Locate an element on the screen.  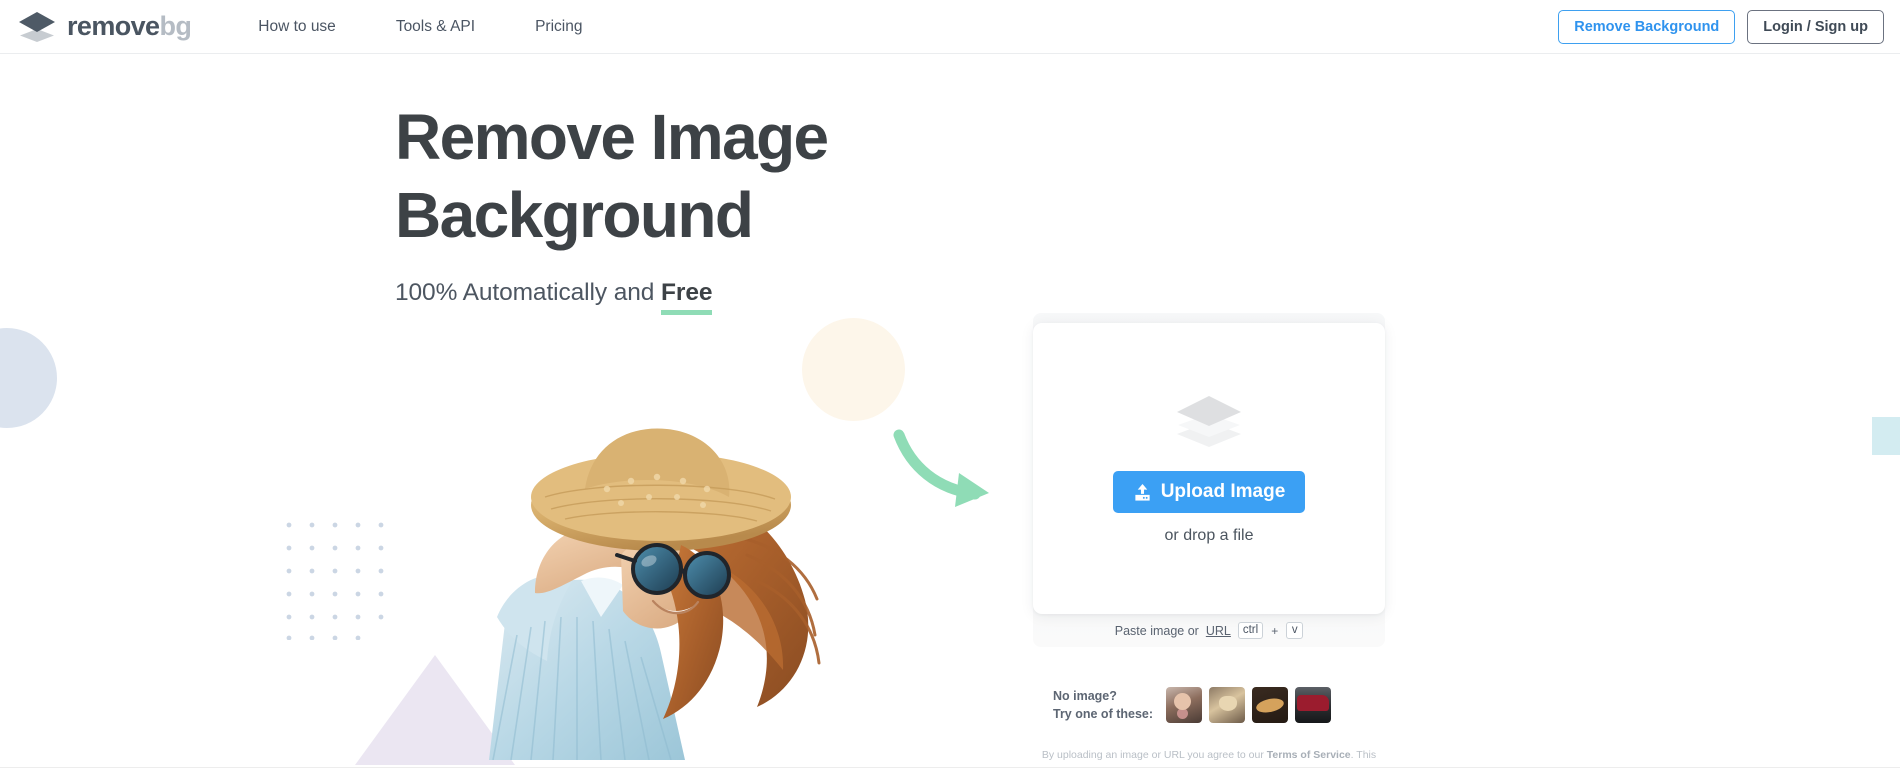
drop-a-file-text: or drop a file is located at coordinates (1209, 535).